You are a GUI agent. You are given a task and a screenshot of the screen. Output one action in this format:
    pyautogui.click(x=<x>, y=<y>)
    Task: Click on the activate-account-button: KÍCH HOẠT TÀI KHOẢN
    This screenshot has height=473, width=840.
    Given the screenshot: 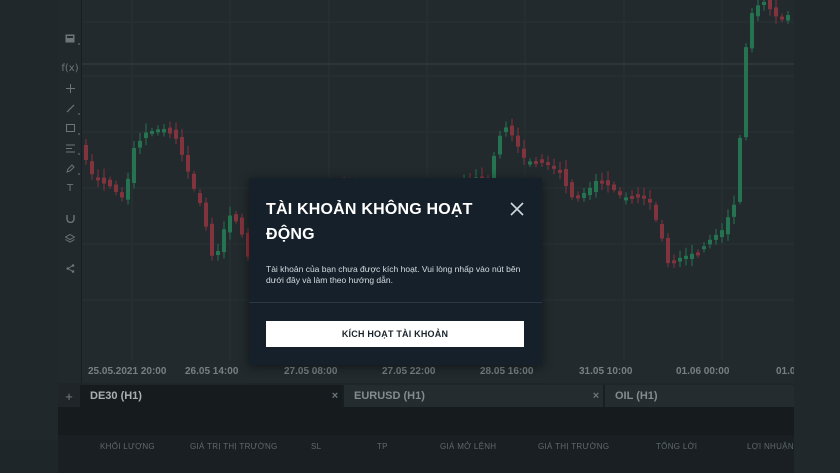 What is the action you would take?
    pyautogui.click(x=395, y=334)
    